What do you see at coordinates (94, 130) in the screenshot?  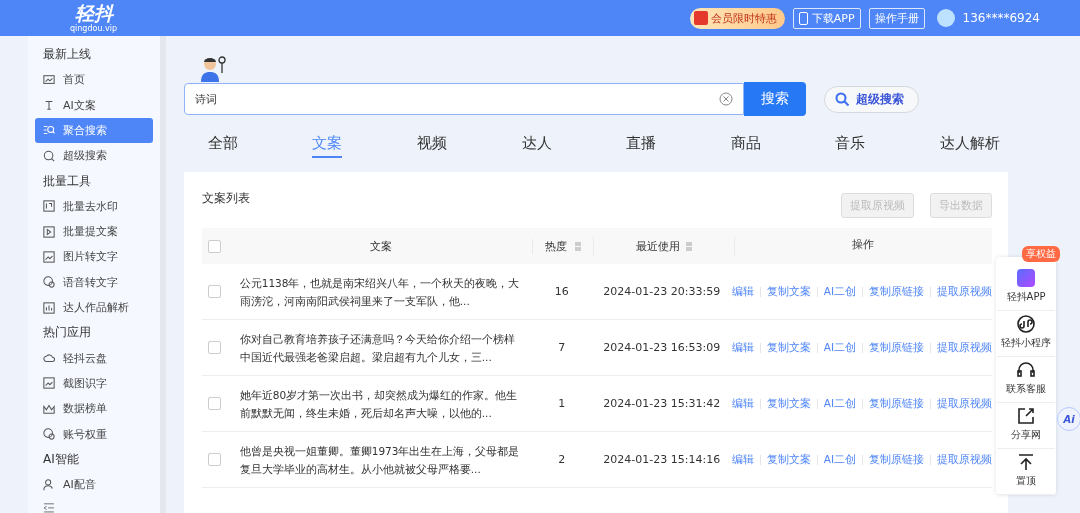 I see `sidebar-item: 聚合搜索` at bounding box center [94, 130].